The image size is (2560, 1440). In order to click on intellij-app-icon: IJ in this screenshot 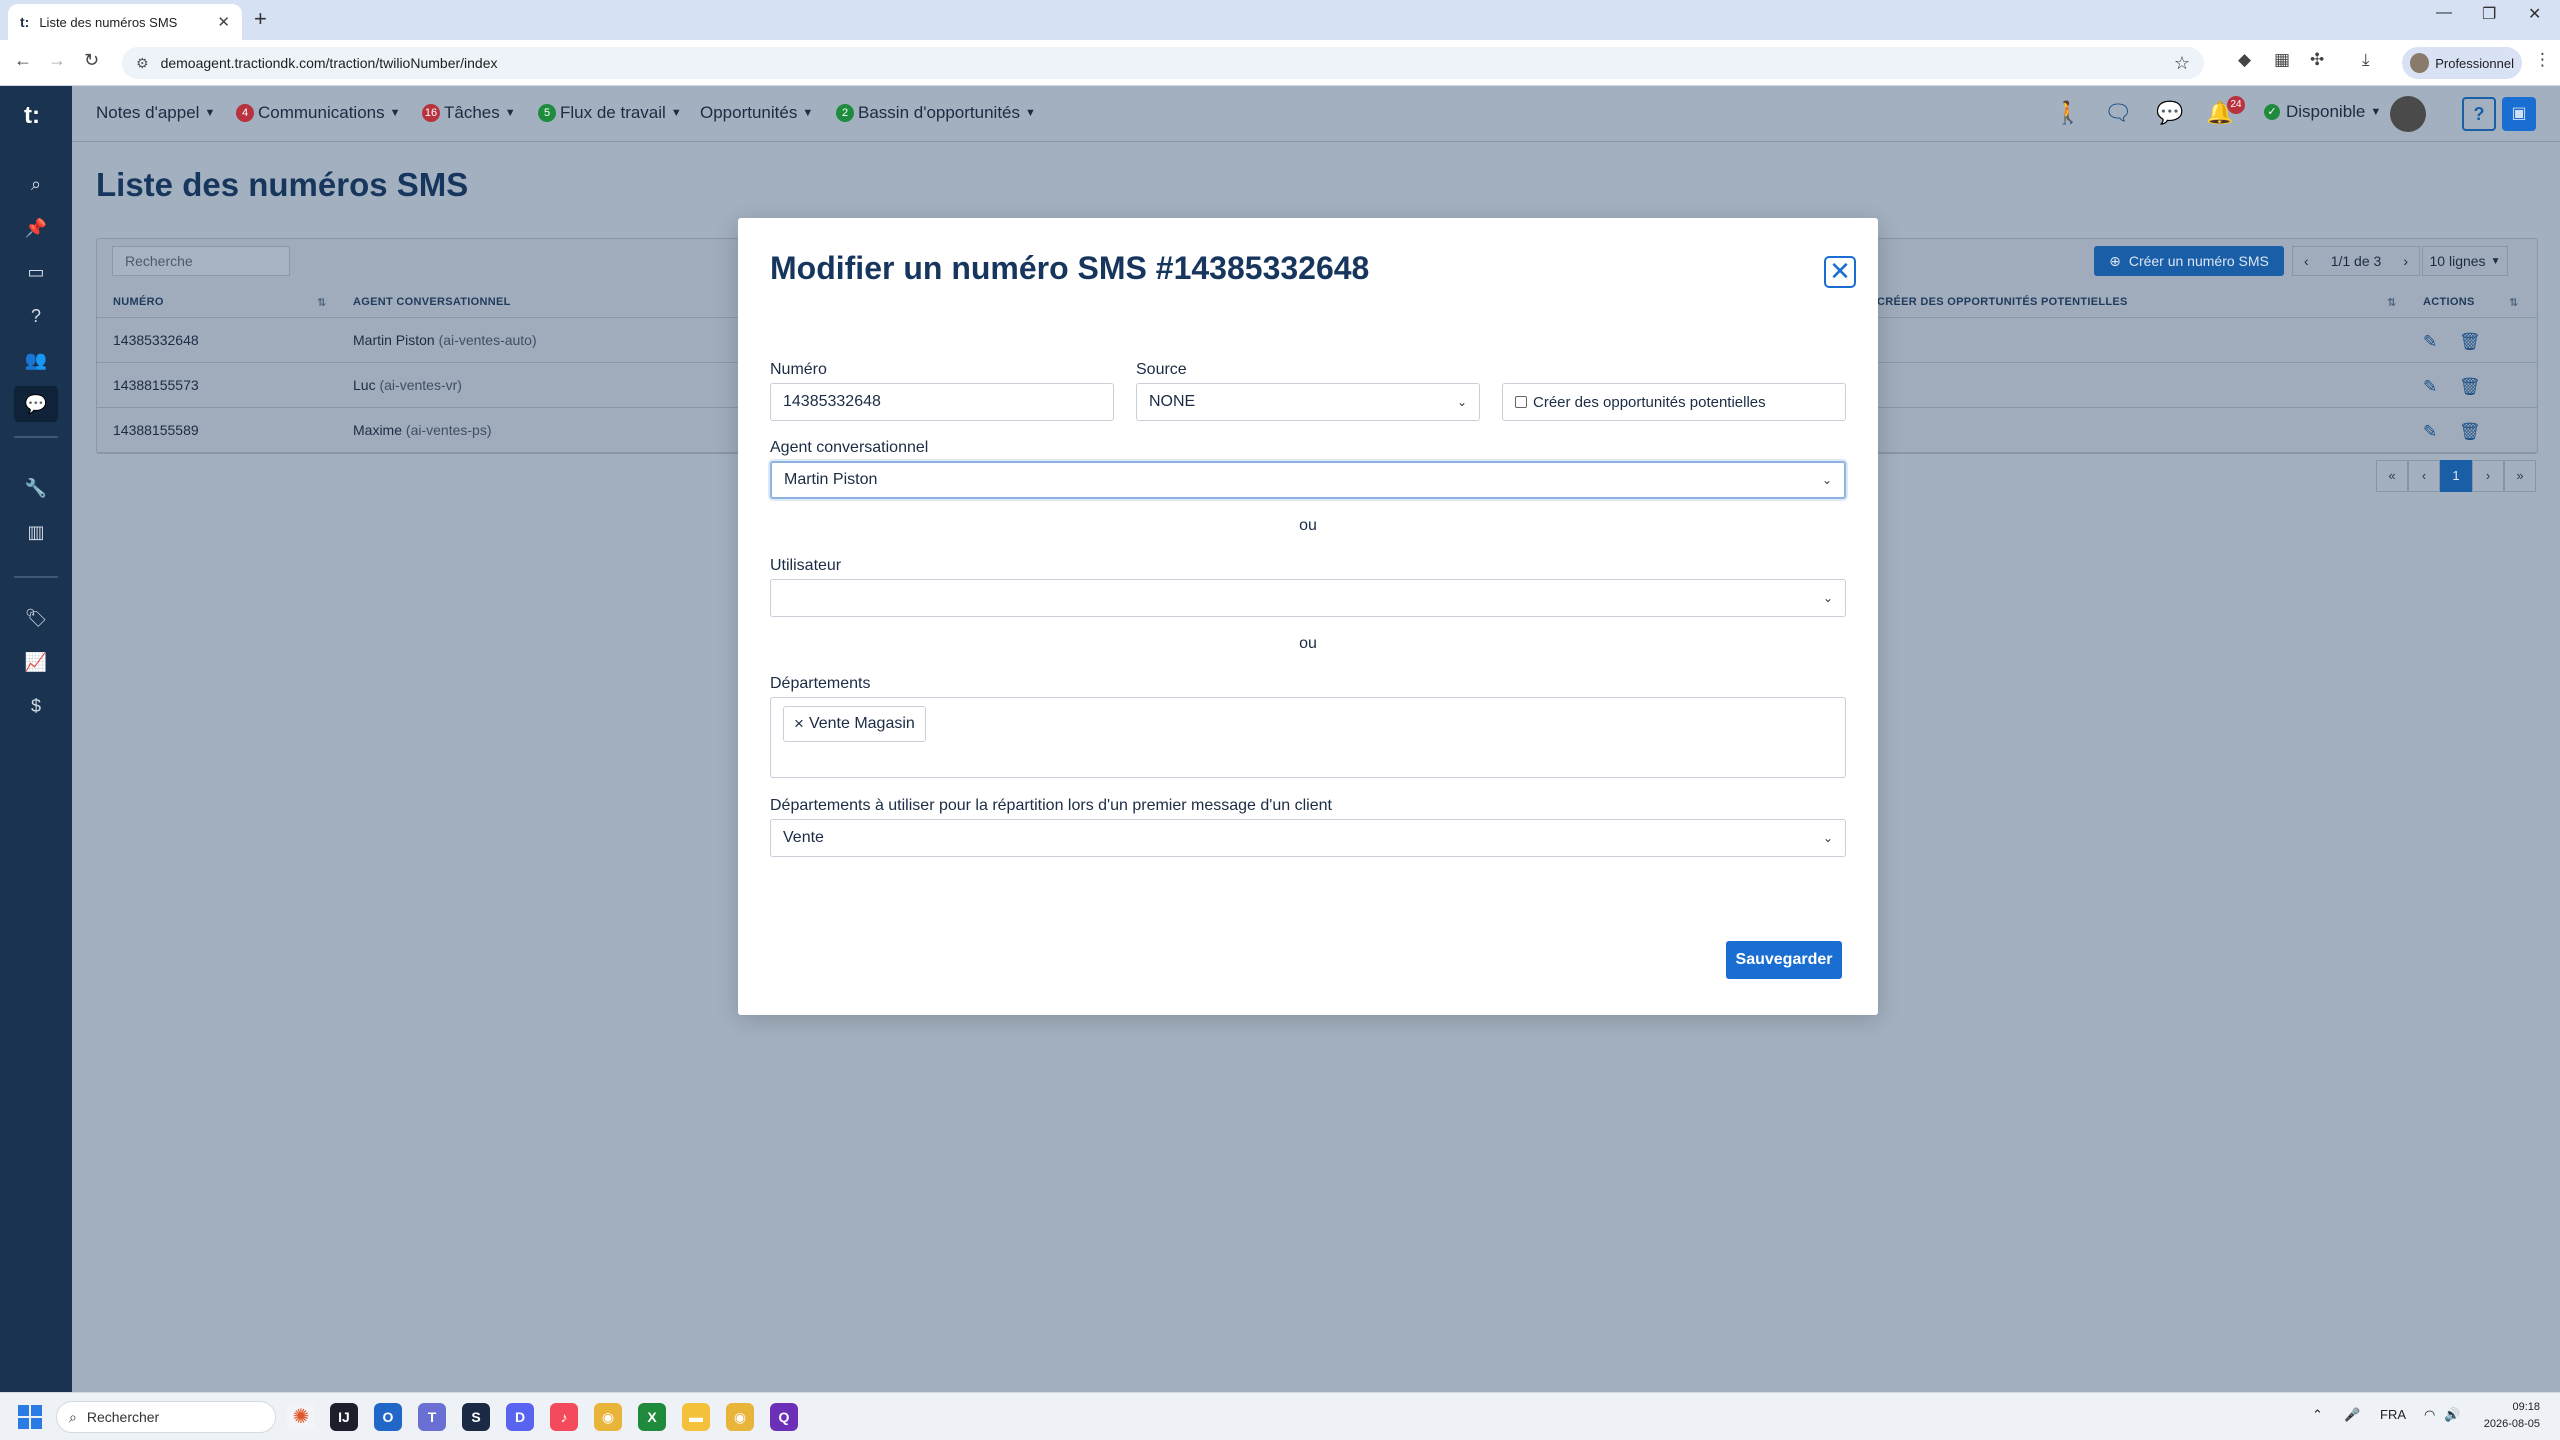, I will do `click(344, 1417)`.